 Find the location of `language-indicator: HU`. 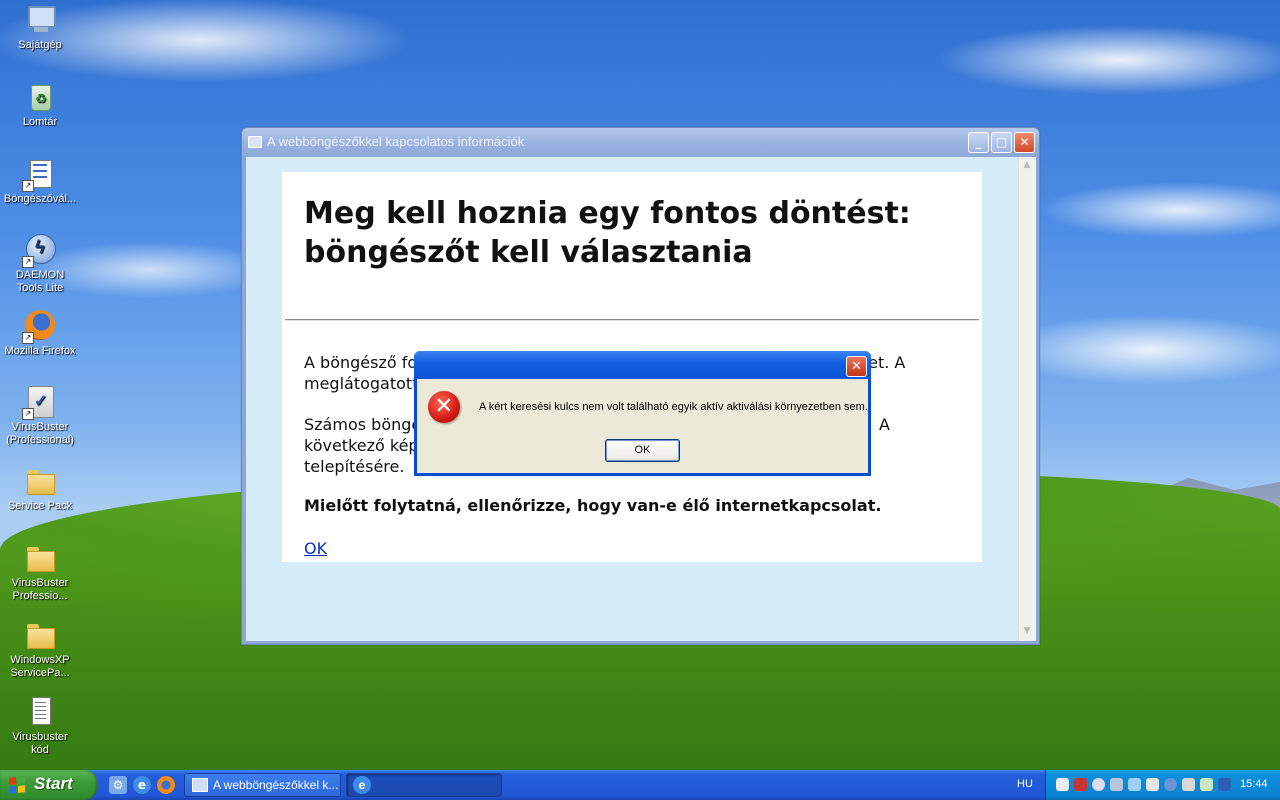

language-indicator: HU is located at coordinates (1025, 784).